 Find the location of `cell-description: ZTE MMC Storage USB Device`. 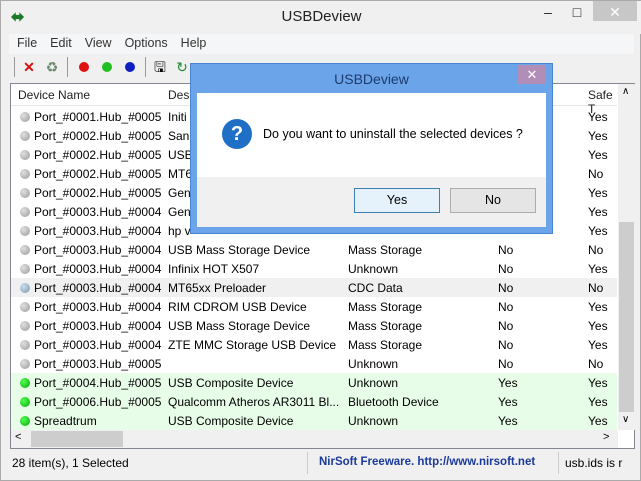

cell-description: ZTE MMC Storage USB Device is located at coordinates (252, 345).